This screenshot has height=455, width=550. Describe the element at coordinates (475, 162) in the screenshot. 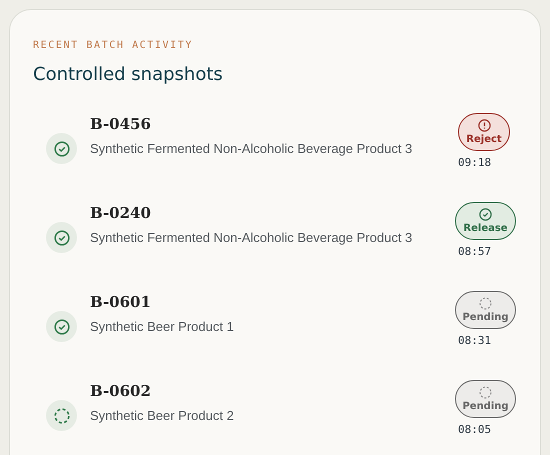

I see `timestamp: 09:18` at that location.